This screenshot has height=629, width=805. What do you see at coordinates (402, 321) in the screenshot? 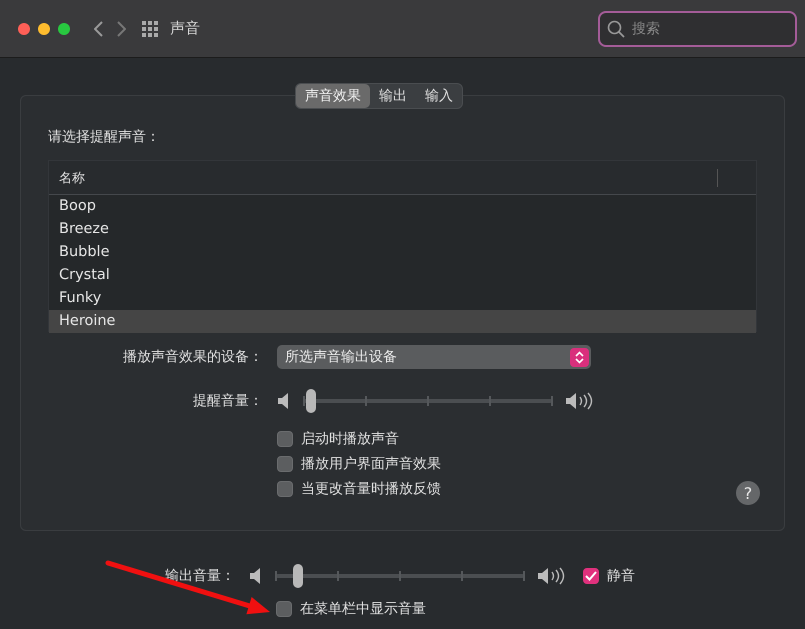
I see `list-row: Heroine` at bounding box center [402, 321].